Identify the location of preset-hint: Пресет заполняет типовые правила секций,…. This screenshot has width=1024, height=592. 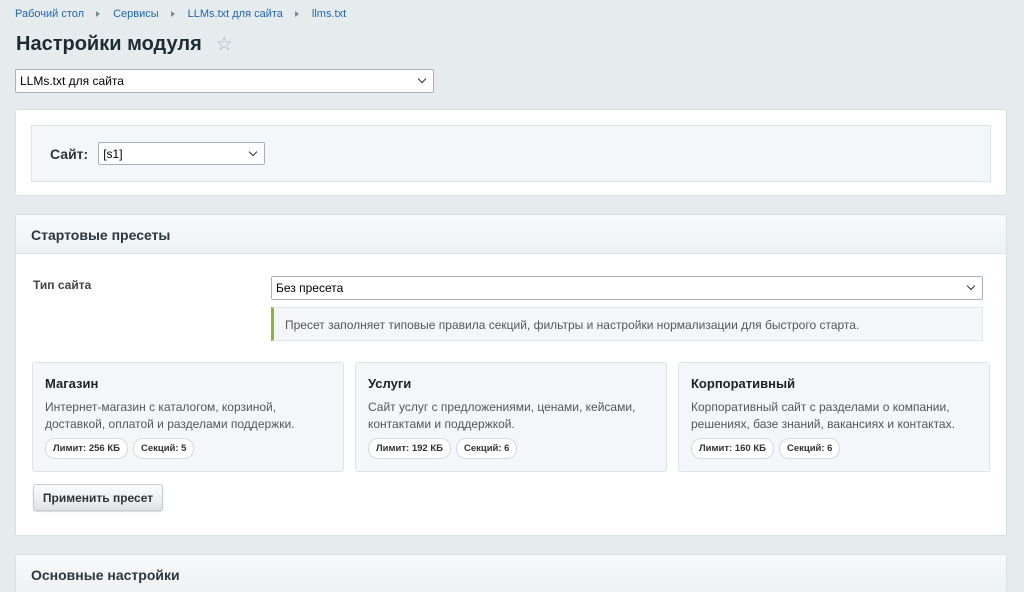
(627, 324).